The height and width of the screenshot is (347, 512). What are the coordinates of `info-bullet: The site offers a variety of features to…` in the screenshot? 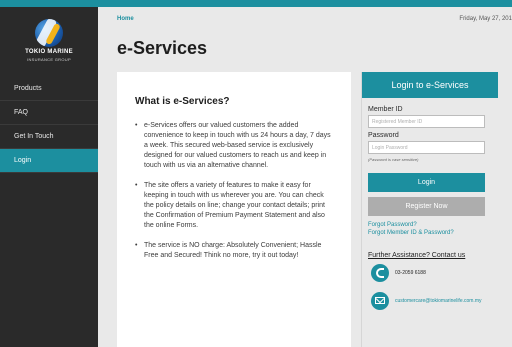 It's located at (234, 206).